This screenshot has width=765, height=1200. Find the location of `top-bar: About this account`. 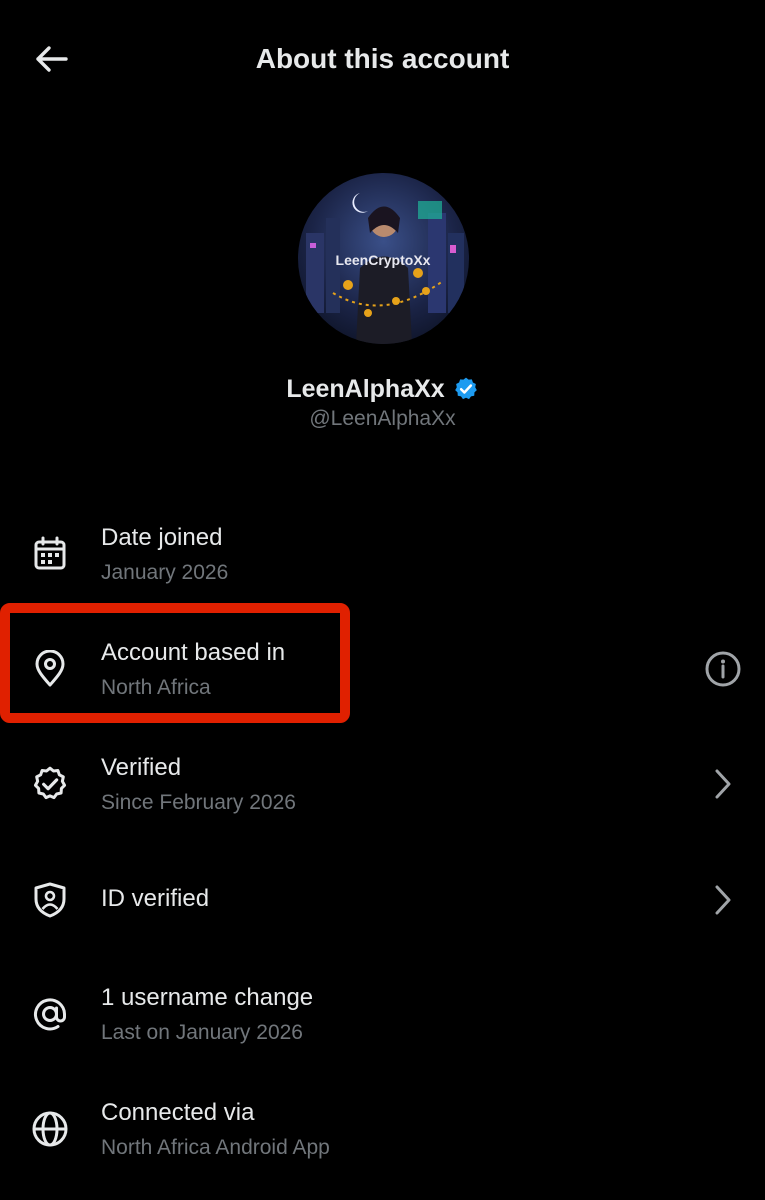

top-bar: About this account is located at coordinates (382, 59).